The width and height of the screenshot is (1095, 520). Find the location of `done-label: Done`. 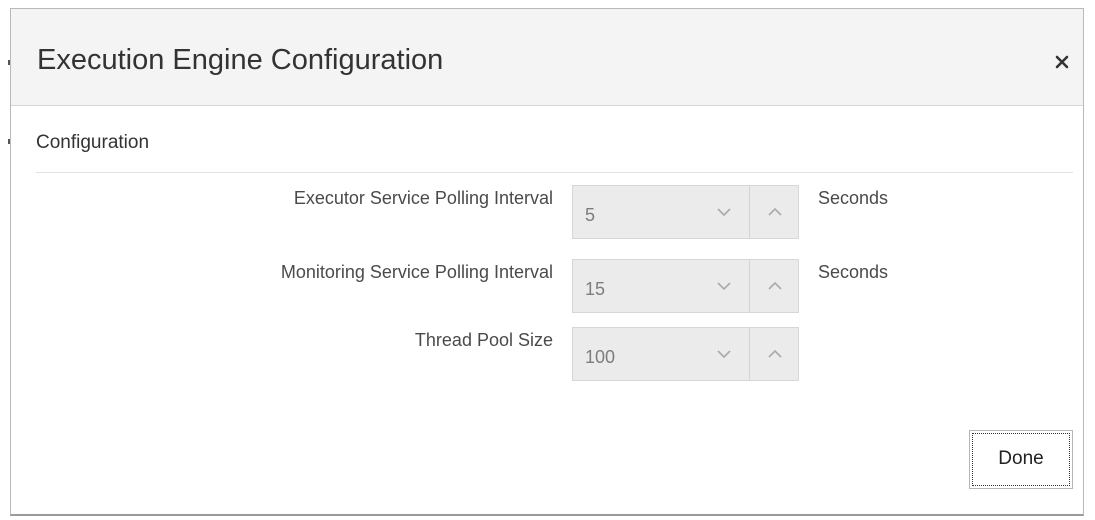

done-label: Done is located at coordinates (1021, 458).